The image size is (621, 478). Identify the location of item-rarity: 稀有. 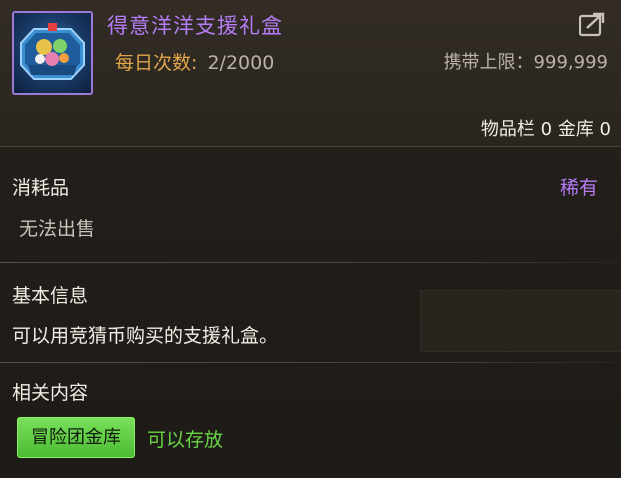
(578, 188).